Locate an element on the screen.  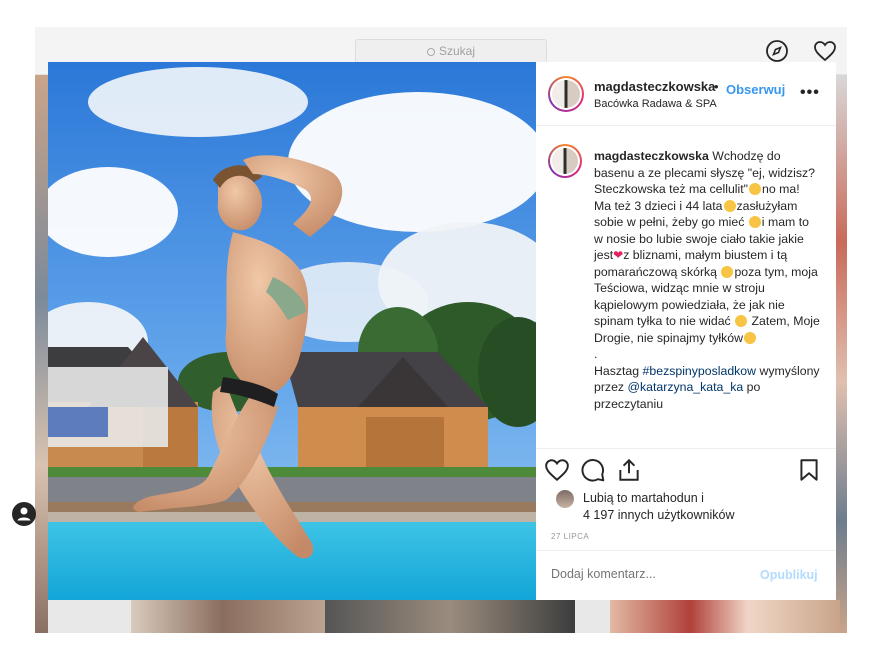
mention-link: @katarzyna_kata_ka is located at coordinates (686, 387).